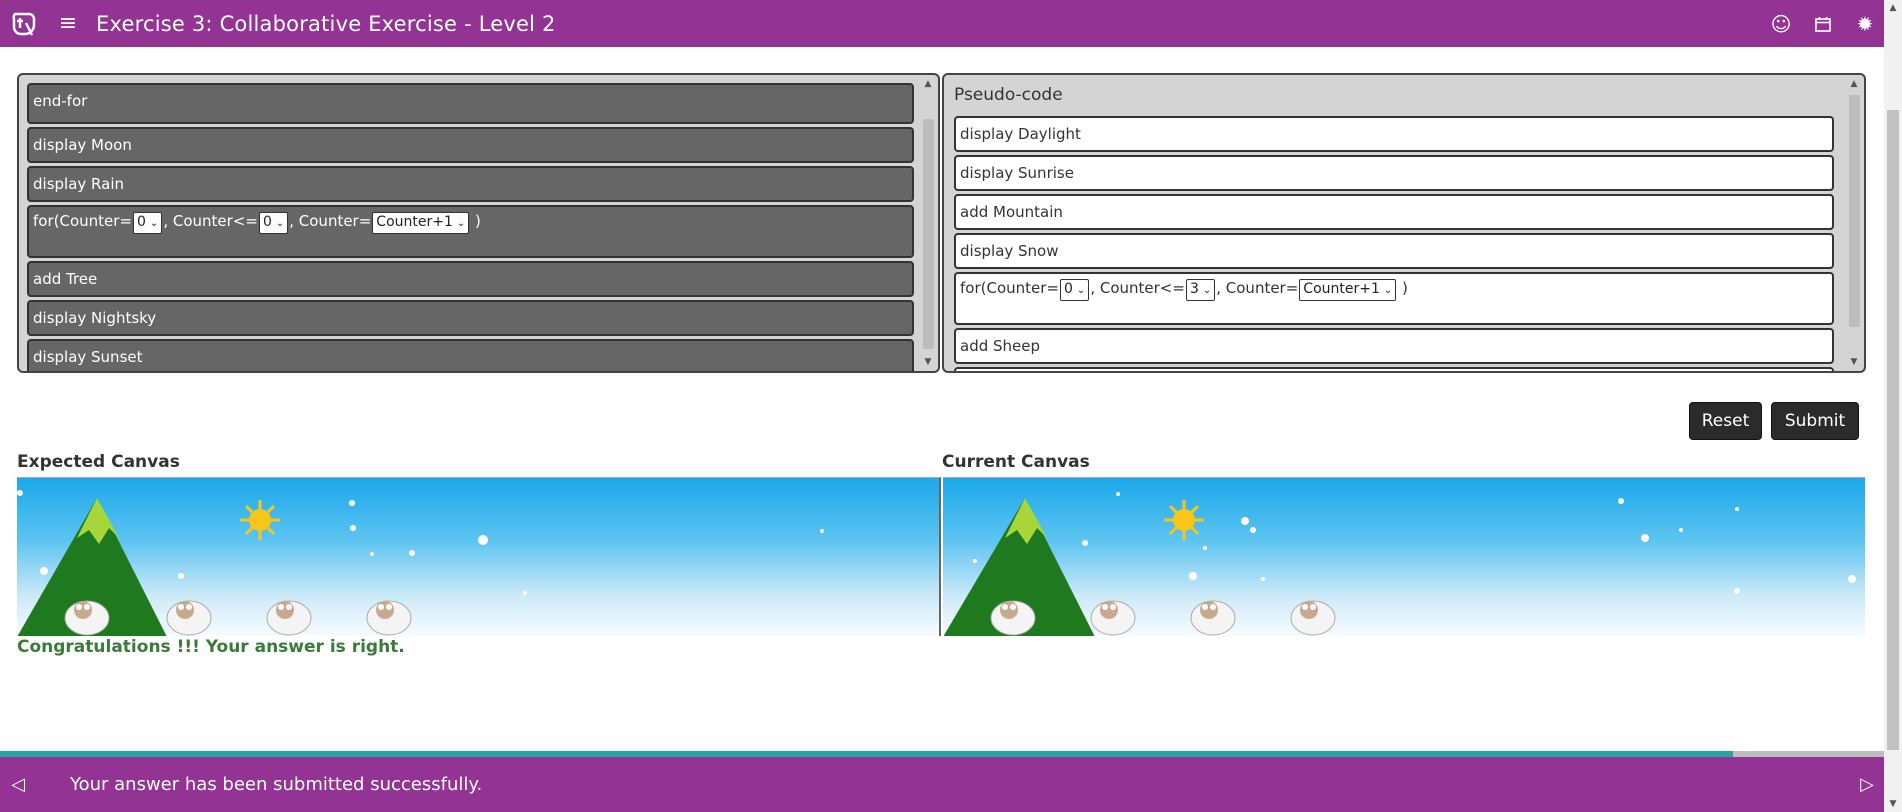  I want to click on block-display-moon: display Moon, so click(470, 145).